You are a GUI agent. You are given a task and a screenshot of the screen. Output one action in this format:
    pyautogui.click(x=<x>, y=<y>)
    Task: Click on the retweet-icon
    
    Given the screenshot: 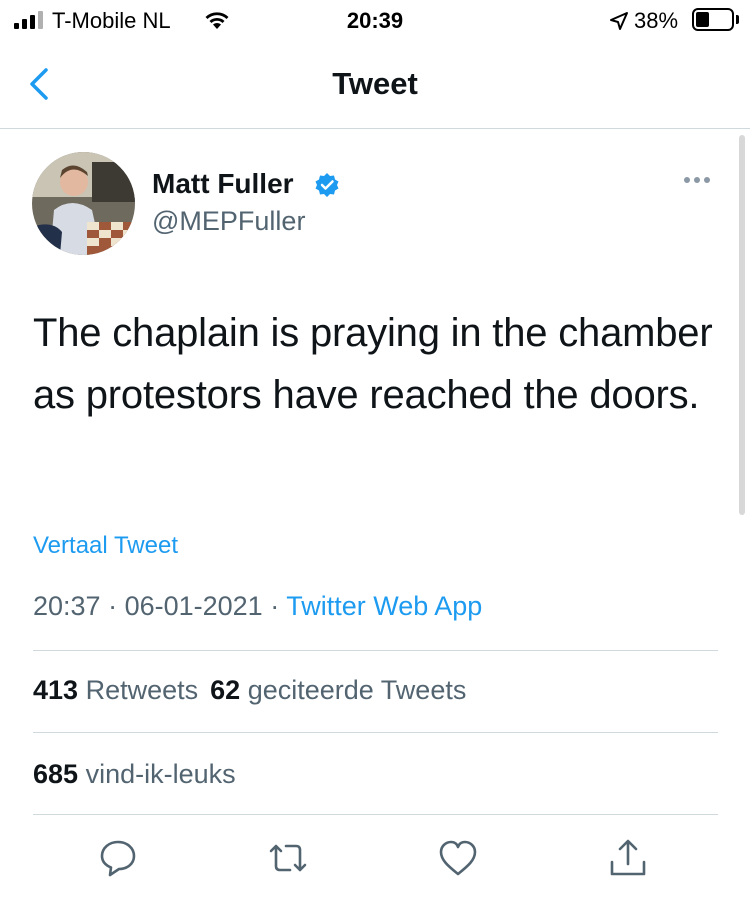 What is the action you would take?
    pyautogui.click(x=288, y=858)
    